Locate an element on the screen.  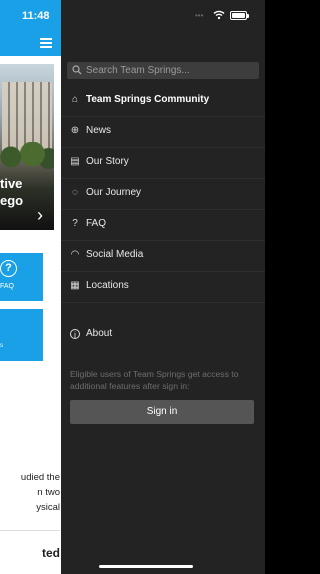
hero-carousel: tive ego › is located at coordinates (27, 147).